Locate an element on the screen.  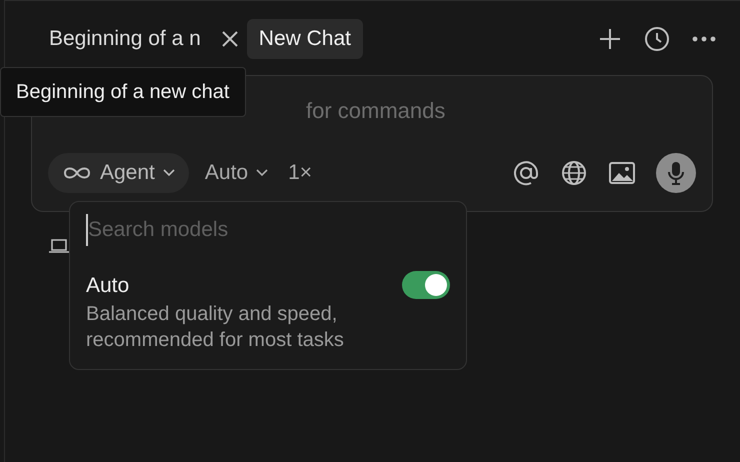
mention-icon is located at coordinates (526, 173).